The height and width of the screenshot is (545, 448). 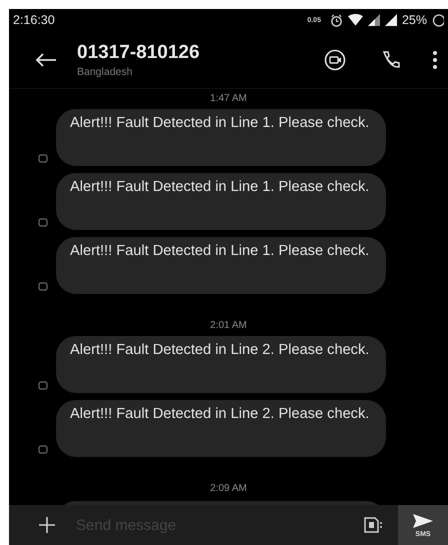 I want to click on alarm-icon, so click(x=336, y=20).